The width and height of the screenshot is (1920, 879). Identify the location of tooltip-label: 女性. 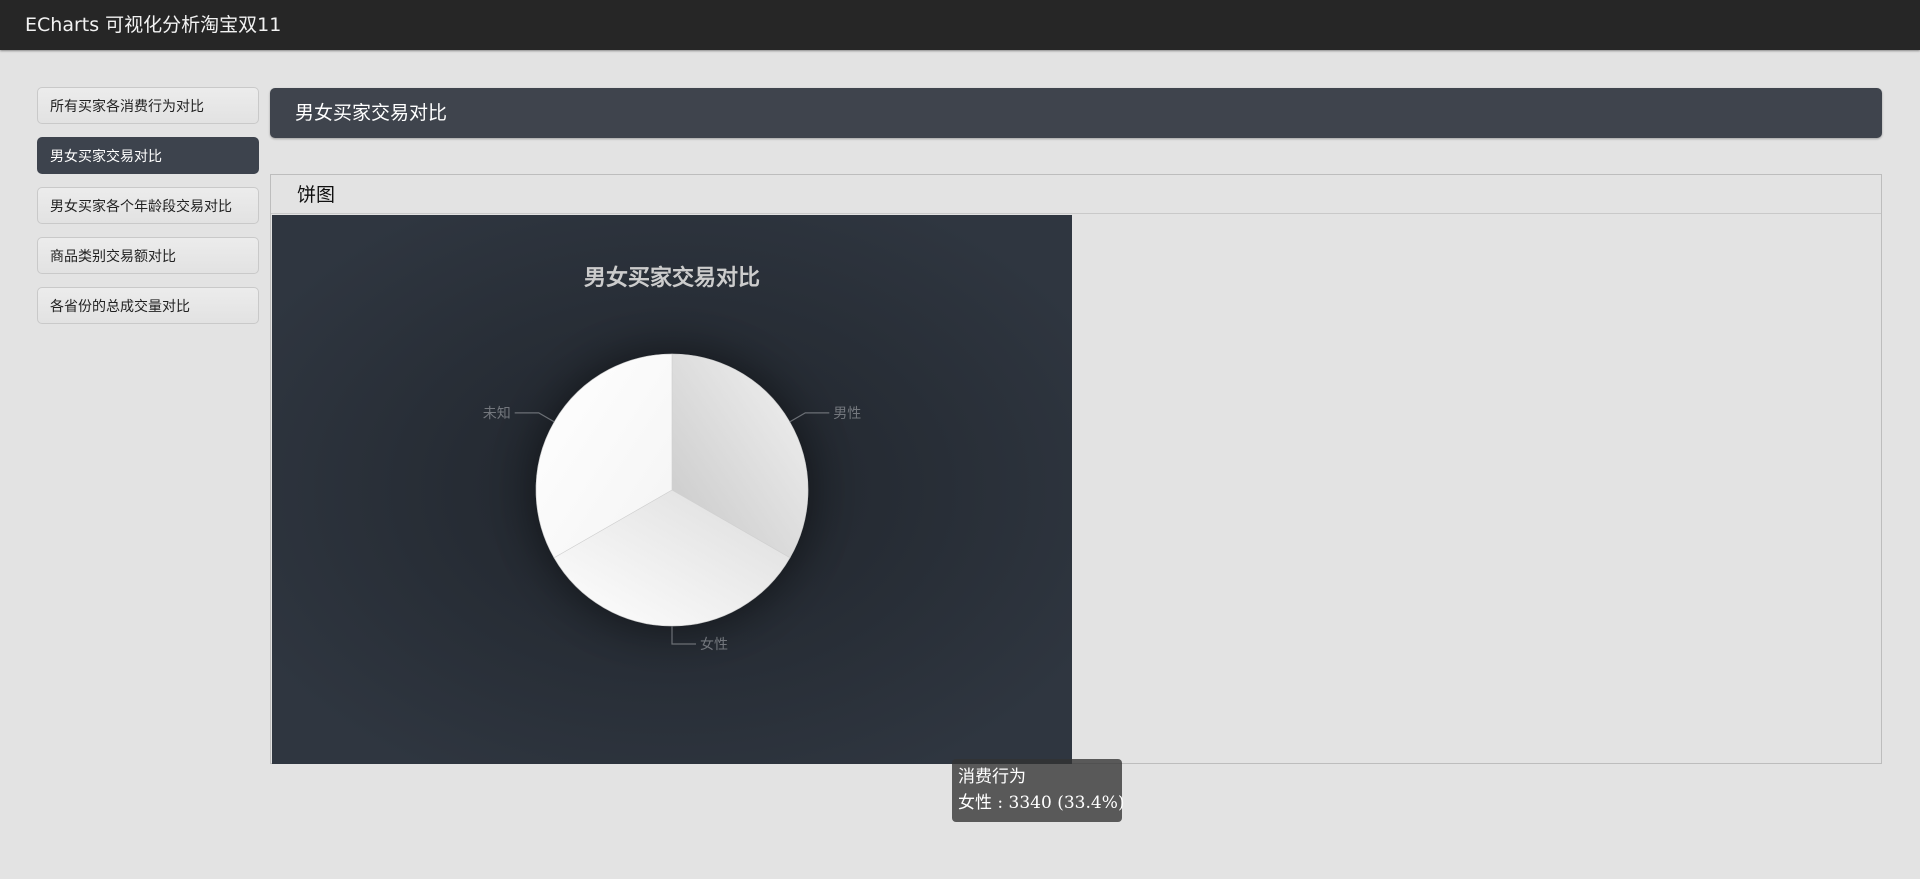
(975, 803).